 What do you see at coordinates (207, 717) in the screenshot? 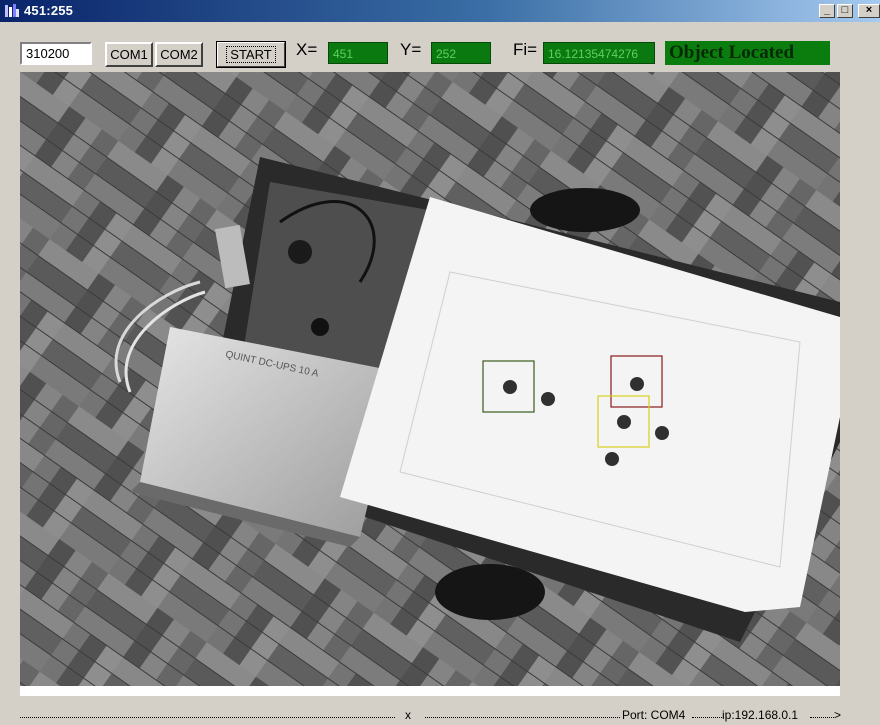
I see `status-dashes-left` at bounding box center [207, 717].